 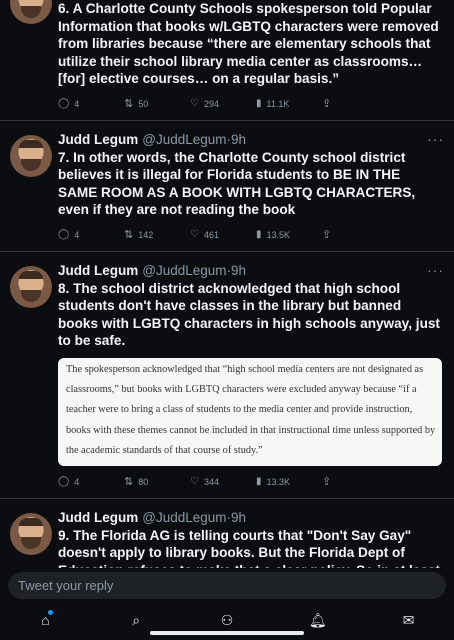 What do you see at coordinates (223, 103) in the screenshot?
I see `like-button: ♡ 294` at bounding box center [223, 103].